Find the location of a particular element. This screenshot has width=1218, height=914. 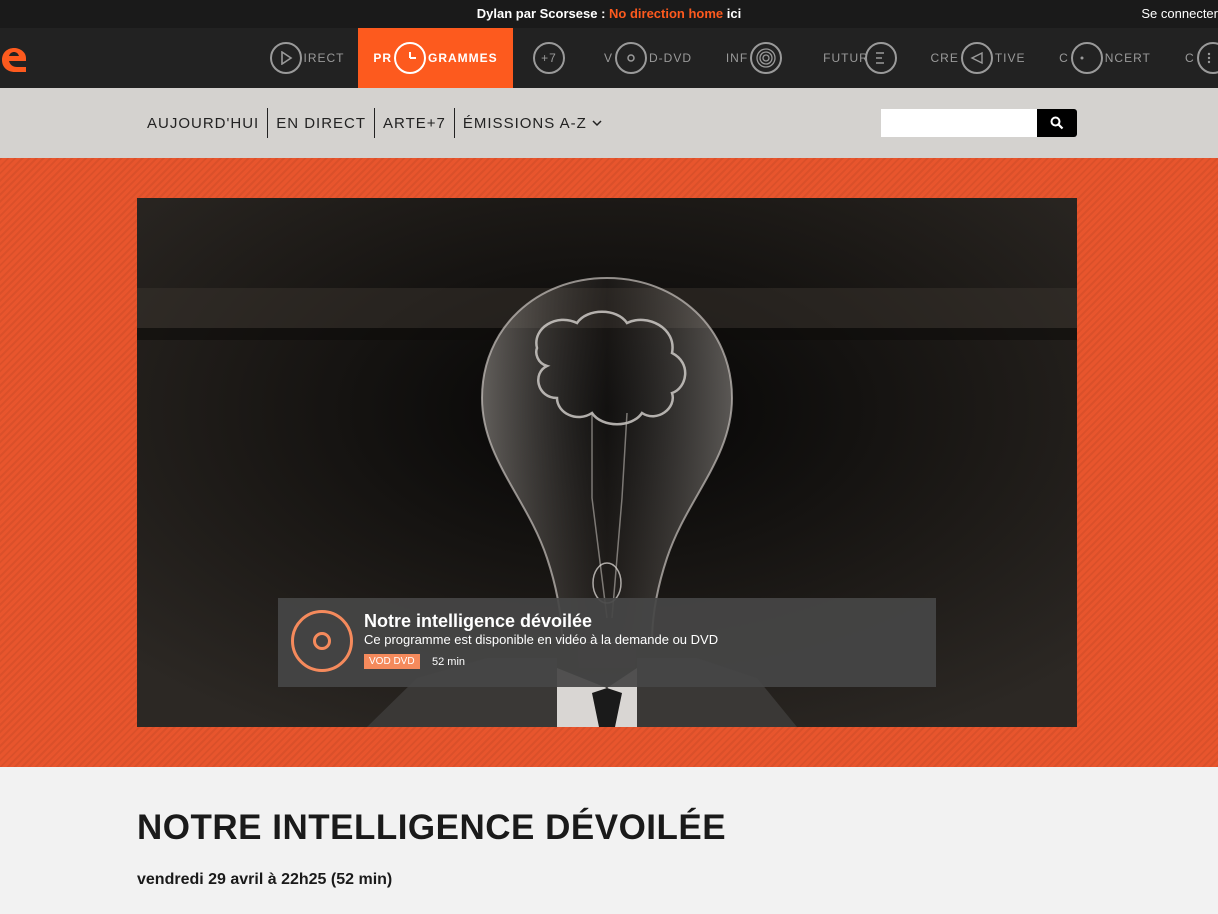

nav-info: INF is located at coordinates (755, 58).